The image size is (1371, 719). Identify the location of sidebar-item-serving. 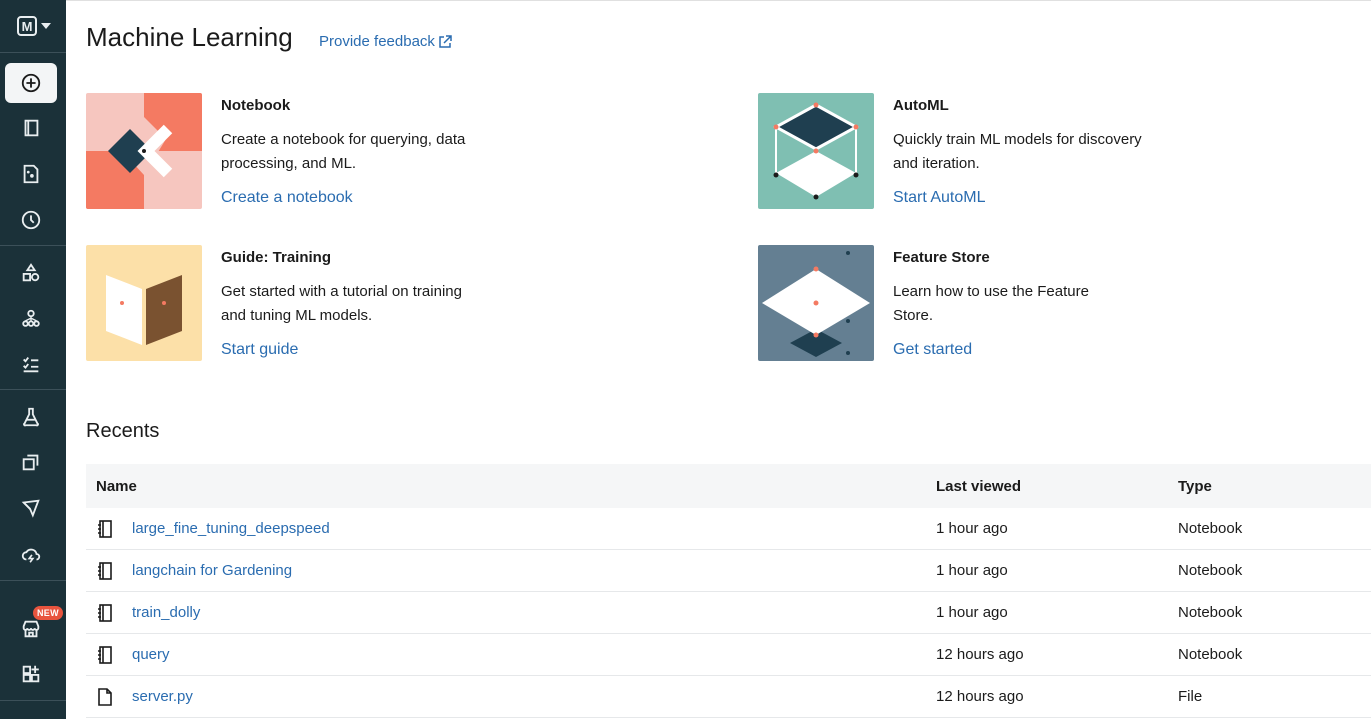
(31, 554).